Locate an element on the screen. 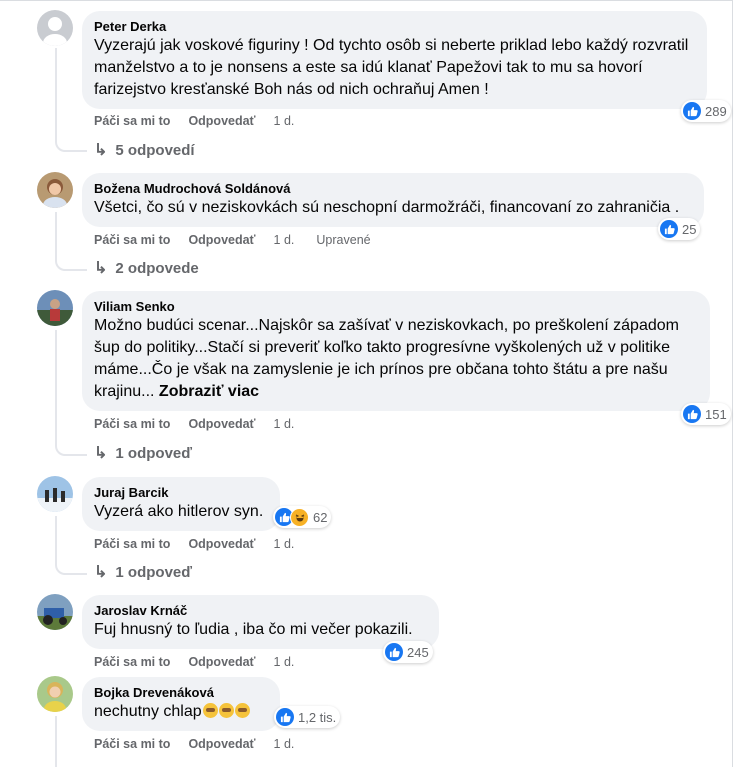 This screenshot has width=745, height=767. view-replies-button: ↳ 5 odpovedí is located at coordinates (144, 150).